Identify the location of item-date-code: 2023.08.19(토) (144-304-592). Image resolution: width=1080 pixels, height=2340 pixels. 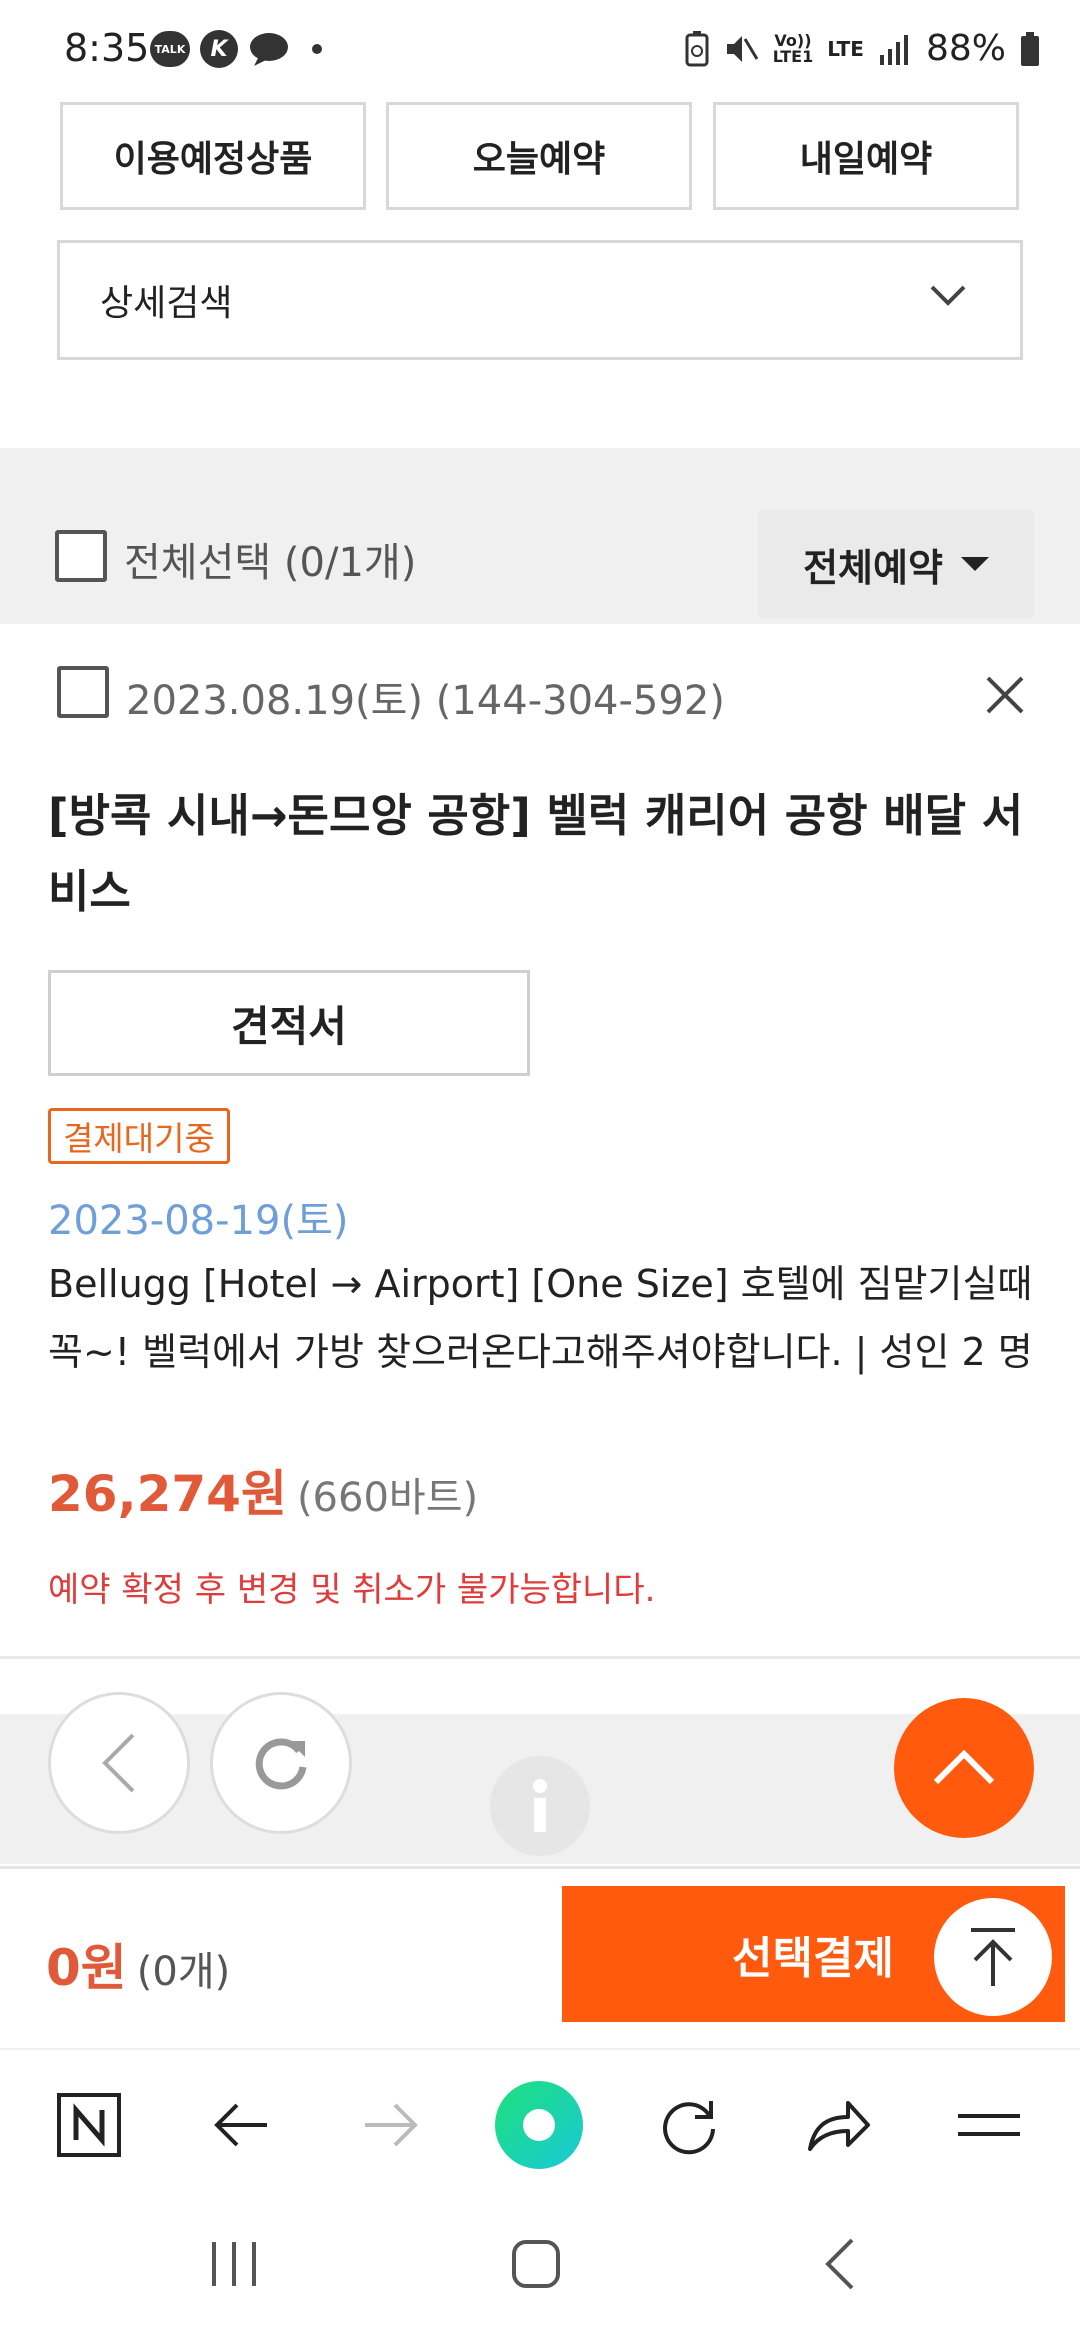
(425, 701).